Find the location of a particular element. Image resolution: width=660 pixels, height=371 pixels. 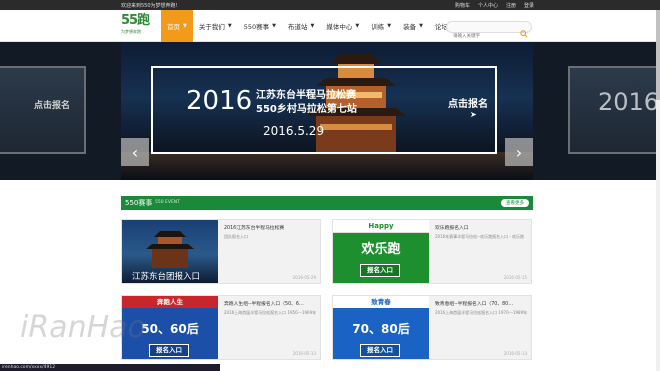

logo-slogan: 为梦想奔跑 is located at coordinates (131, 31).